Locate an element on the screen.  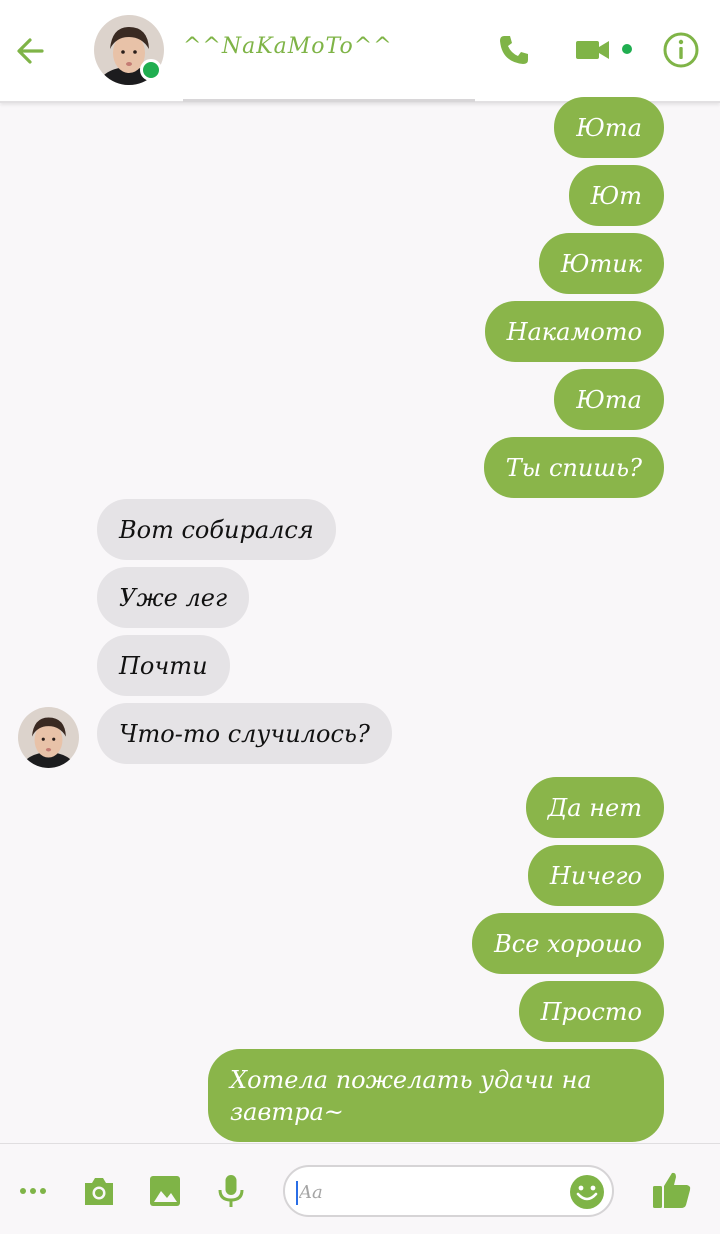
message-bubble-outgoing: Ютик is located at coordinates (601, 263).